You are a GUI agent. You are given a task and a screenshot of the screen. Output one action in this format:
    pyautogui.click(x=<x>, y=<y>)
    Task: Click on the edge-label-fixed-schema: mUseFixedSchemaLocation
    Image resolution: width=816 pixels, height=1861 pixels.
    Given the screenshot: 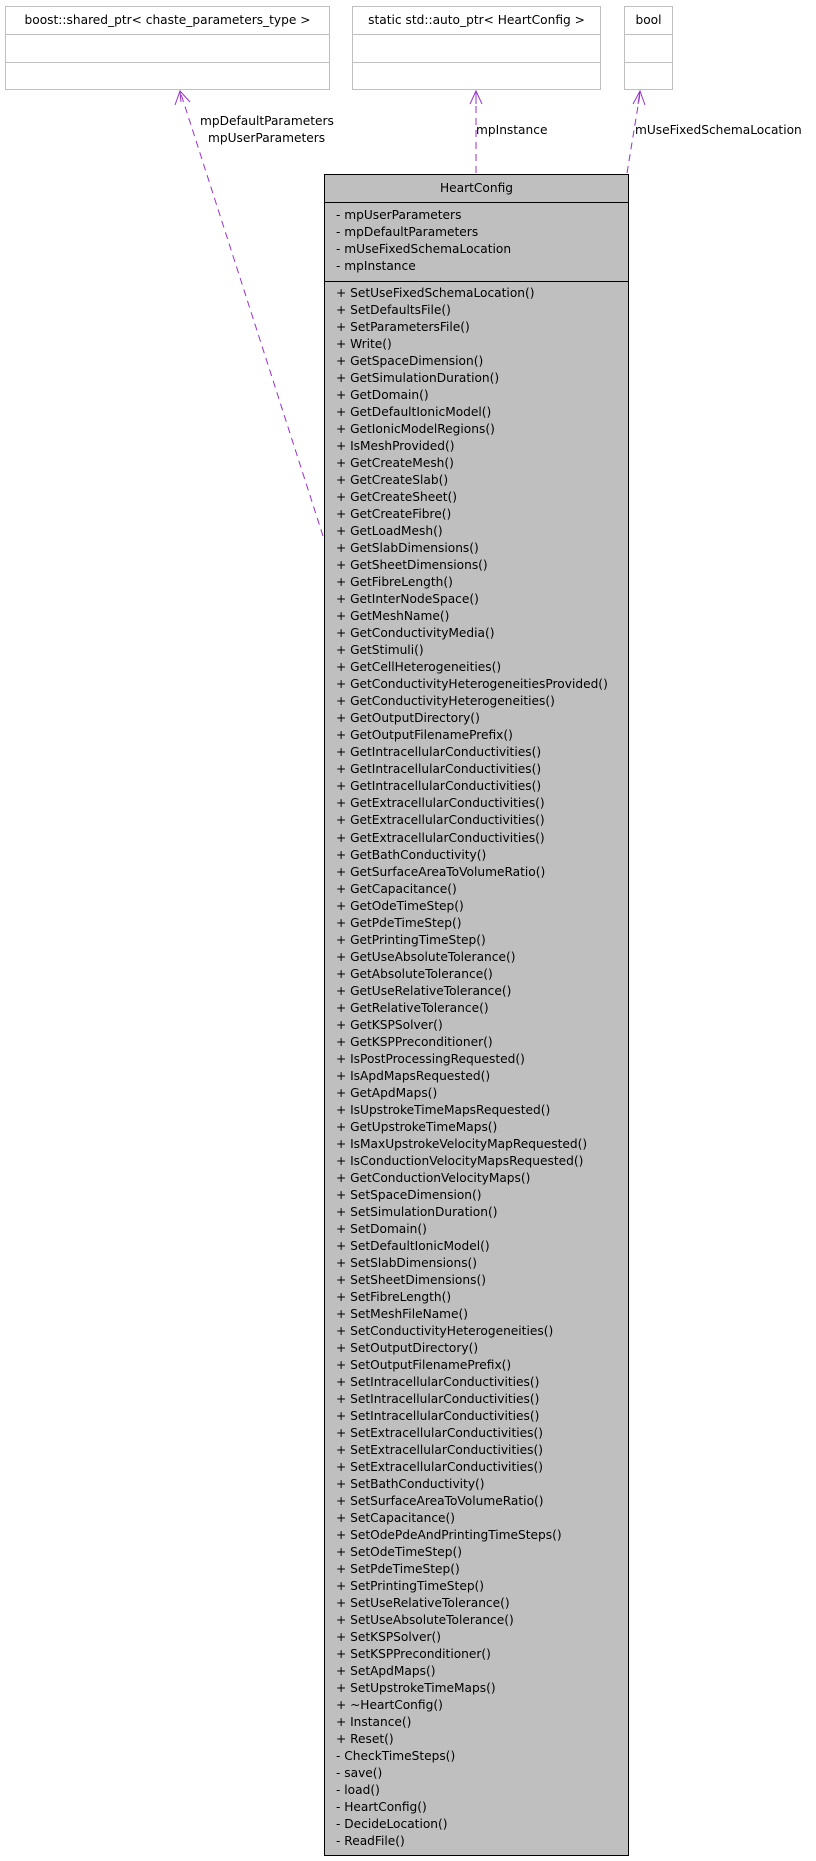 What is the action you would take?
    pyautogui.click(x=718, y=130)
    